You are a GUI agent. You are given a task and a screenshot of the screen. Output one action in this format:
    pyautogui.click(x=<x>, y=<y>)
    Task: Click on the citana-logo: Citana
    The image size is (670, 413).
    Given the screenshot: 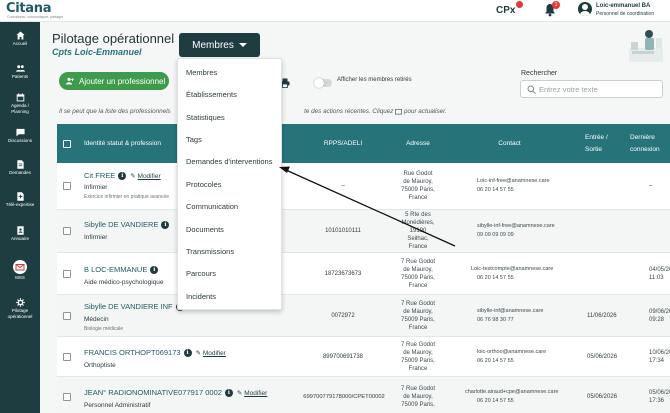 What is the action you would take?
    pyautogui.click(x=29, y=8)
    